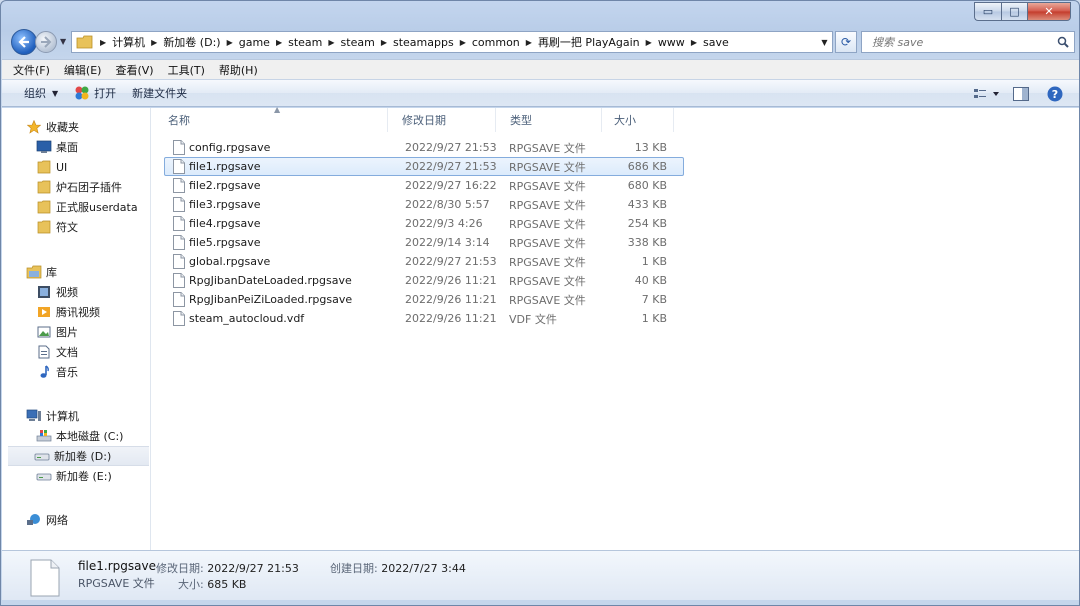 This screenshot has width=1080, height=606. Describe the element at coordinates (671, 42) in the screenshot. I see `breadcrumb-item: www` at that location.